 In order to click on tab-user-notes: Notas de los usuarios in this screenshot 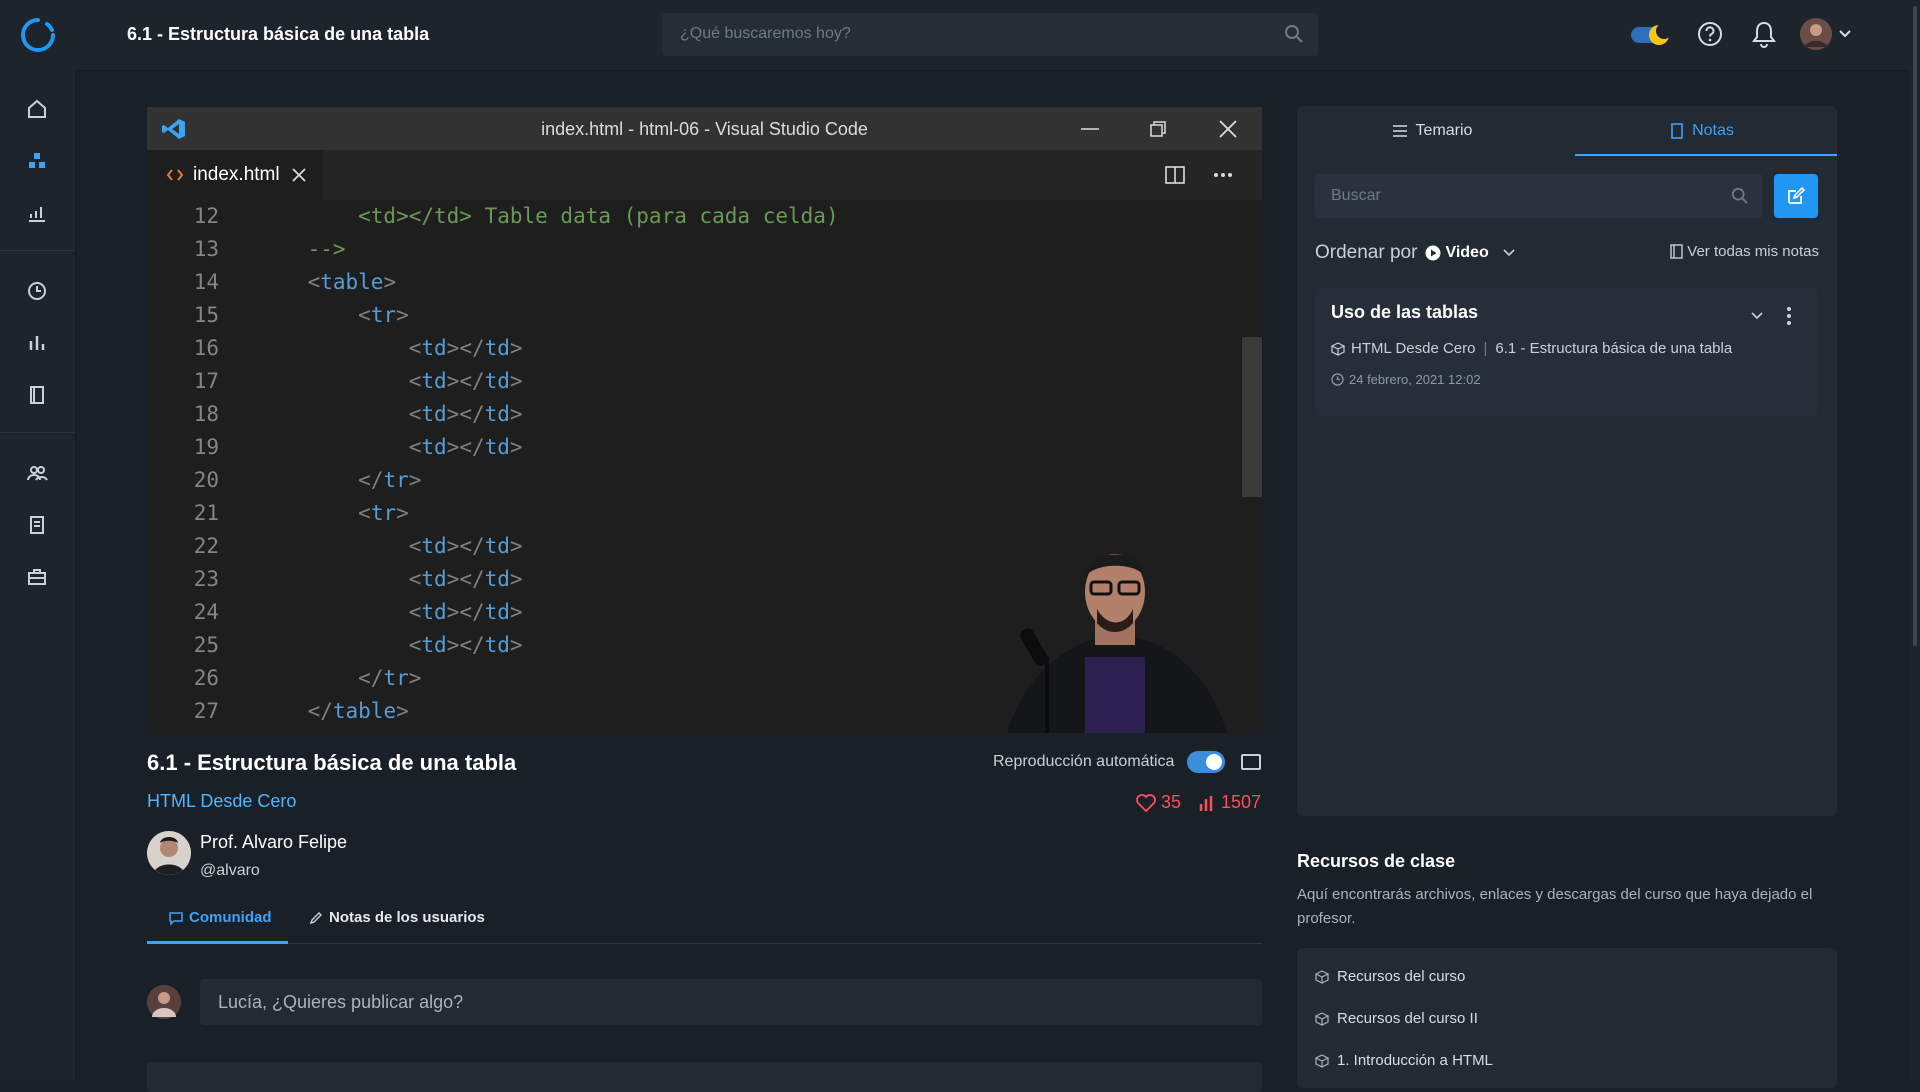, I will do `click(397, 917)`.